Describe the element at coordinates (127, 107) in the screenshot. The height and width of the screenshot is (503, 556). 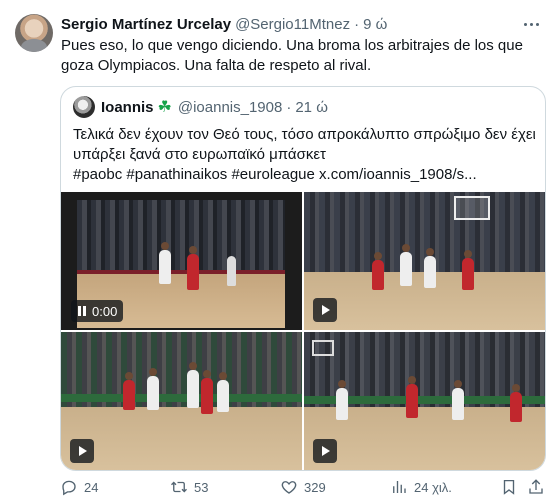
I see `quoted-author-name: Ioannis` at that location.